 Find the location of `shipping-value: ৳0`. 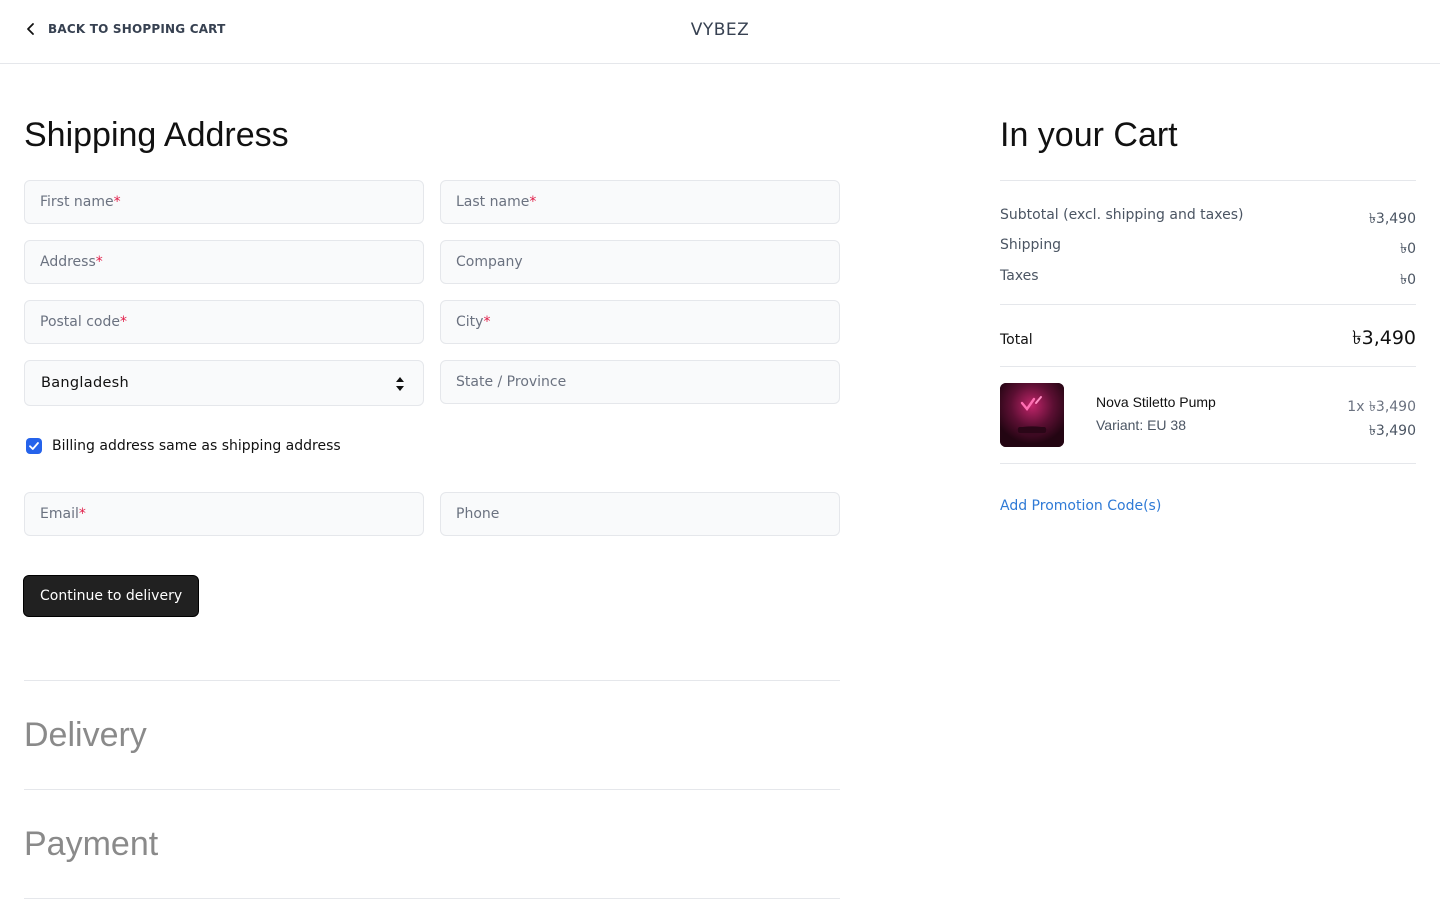

shipping-value: ৳0 is located at coordinates (1408, 249).